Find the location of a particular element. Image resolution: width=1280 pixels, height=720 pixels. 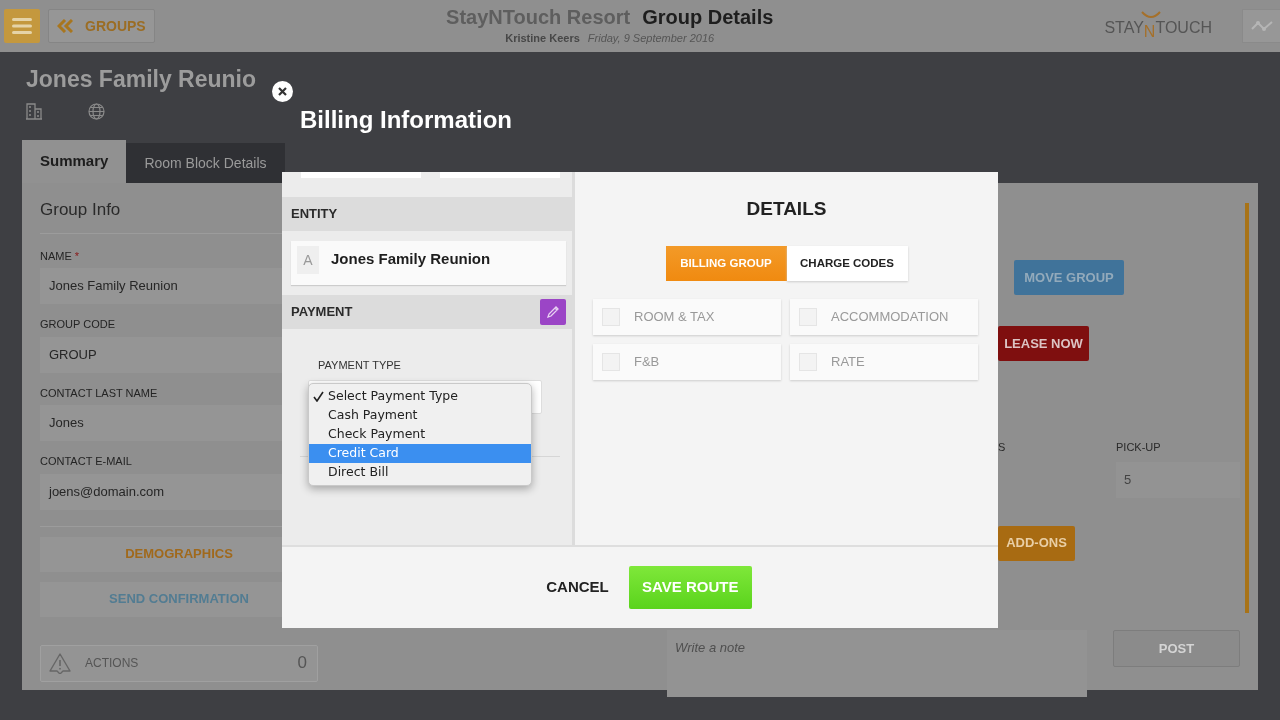

menu-icon is located at coordinates (22, 26).